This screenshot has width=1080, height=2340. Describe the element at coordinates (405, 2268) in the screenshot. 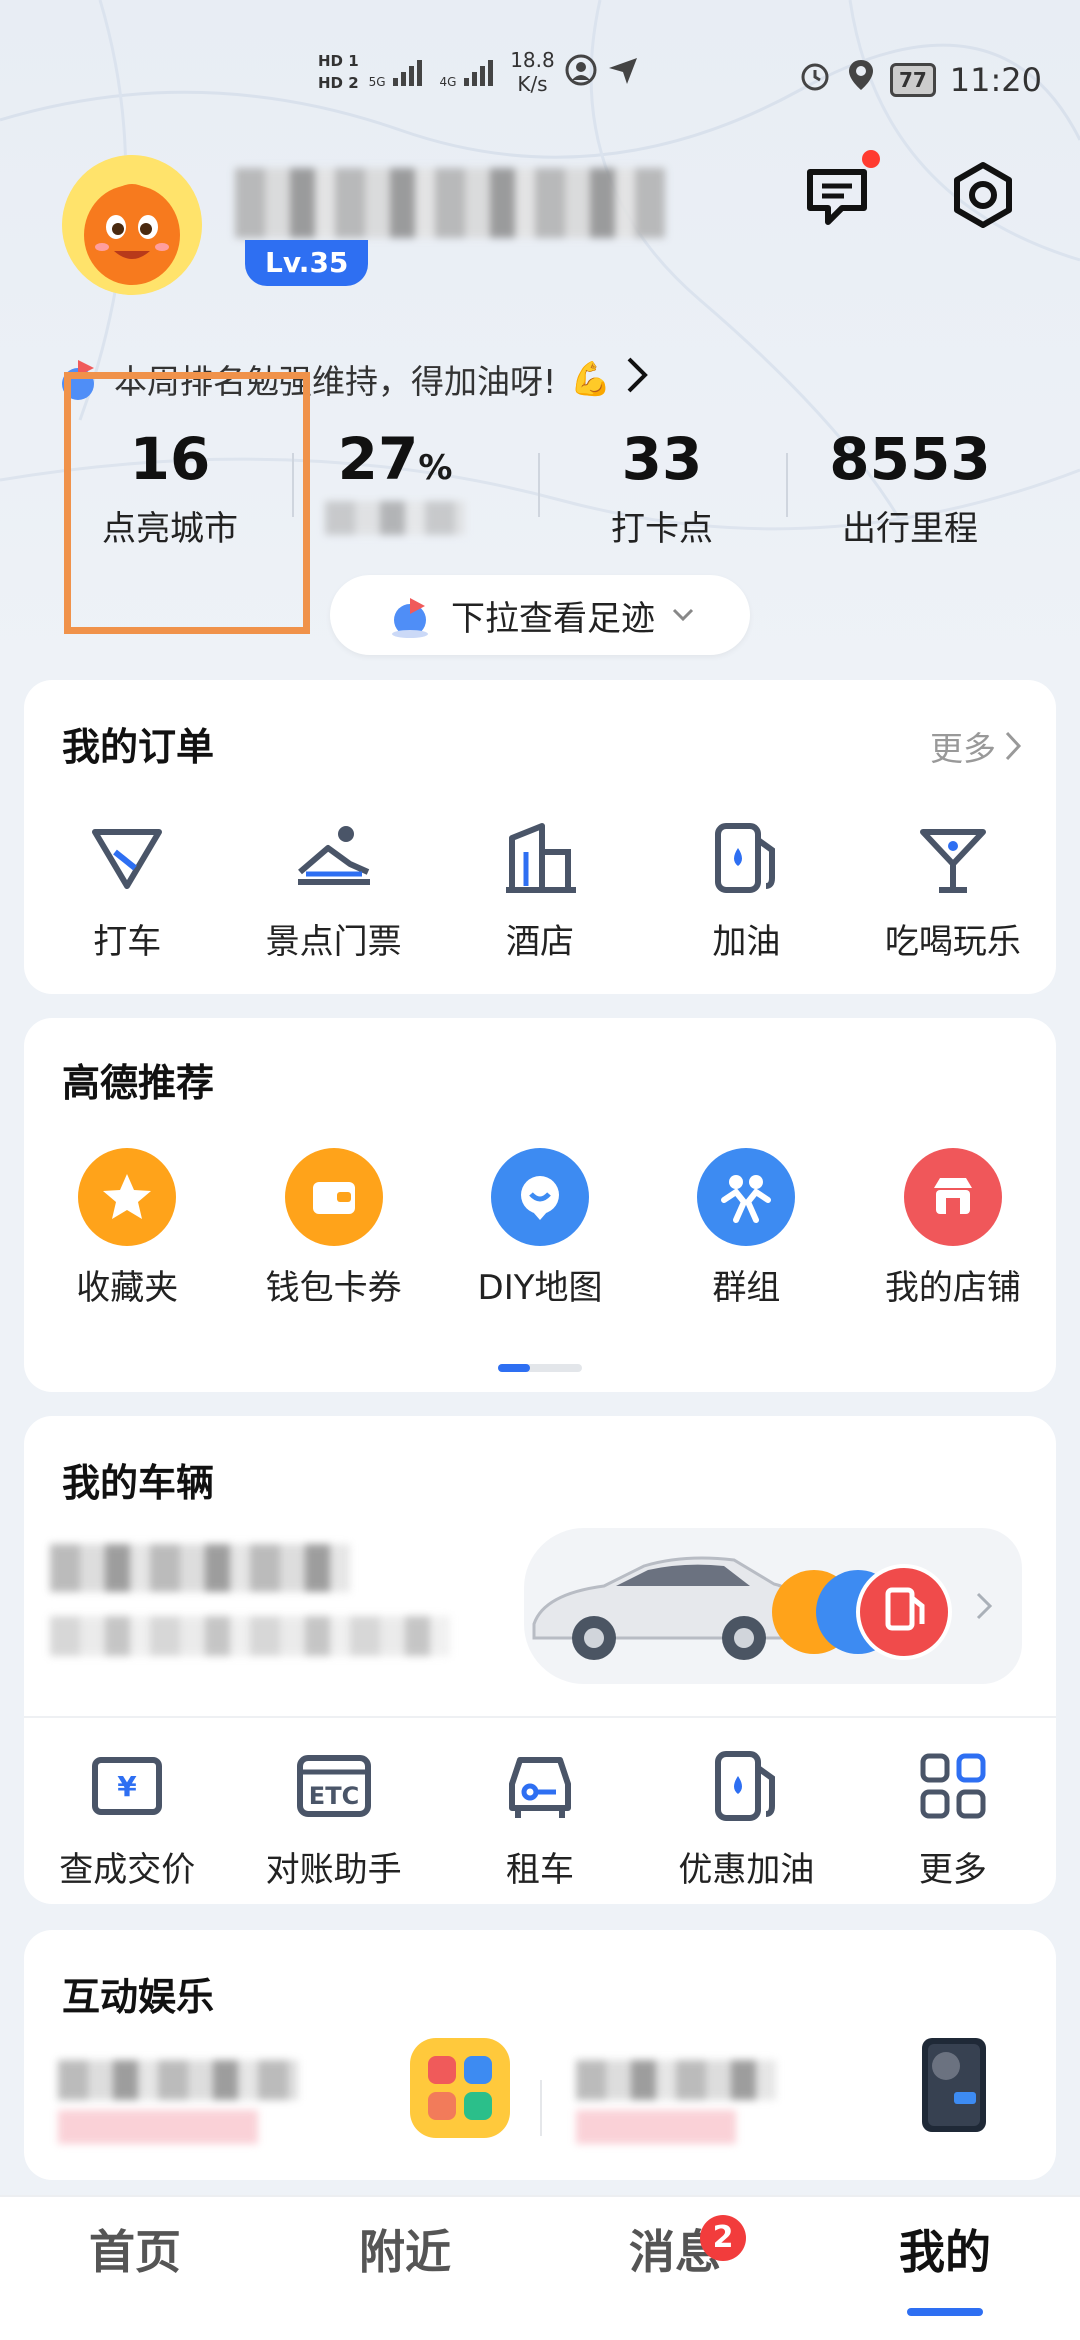

I see `nav-nearby: 附近` at that location.